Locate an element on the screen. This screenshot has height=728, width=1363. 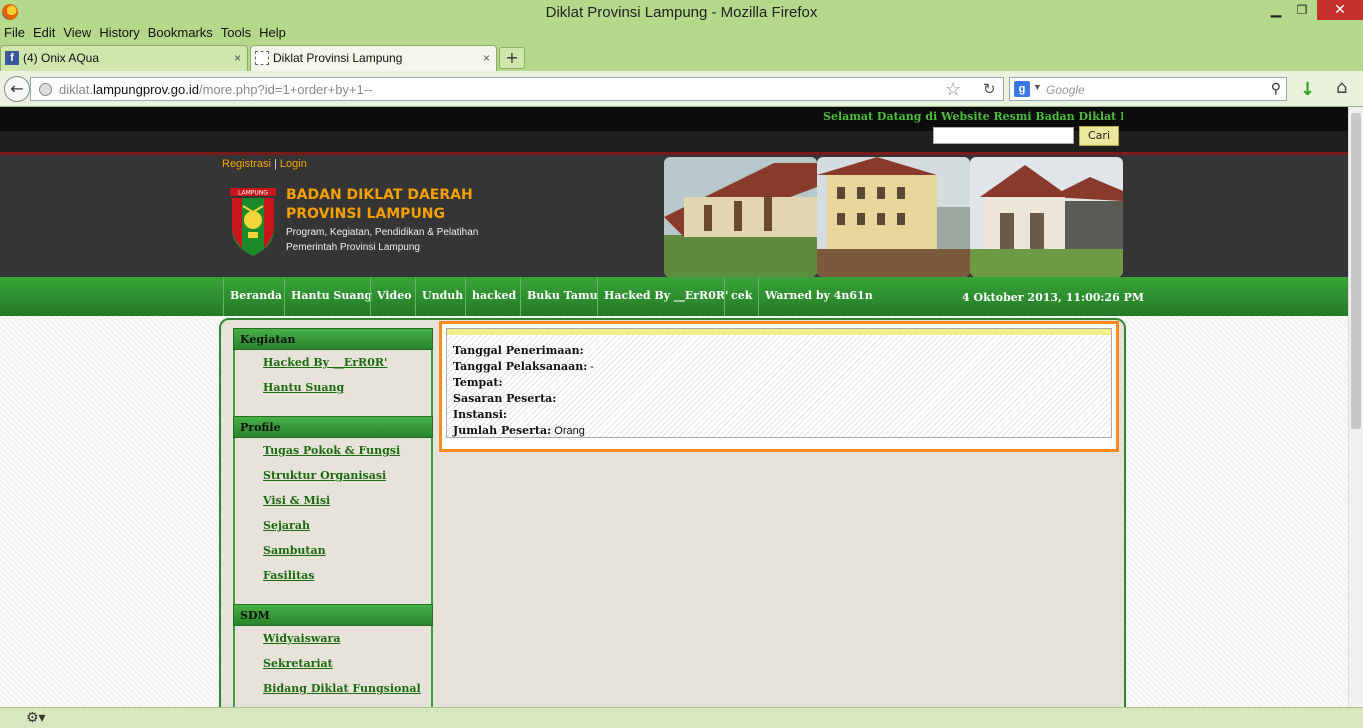
nav-hantu-suang: Hantu Suang is located at coordinates (331, 296).